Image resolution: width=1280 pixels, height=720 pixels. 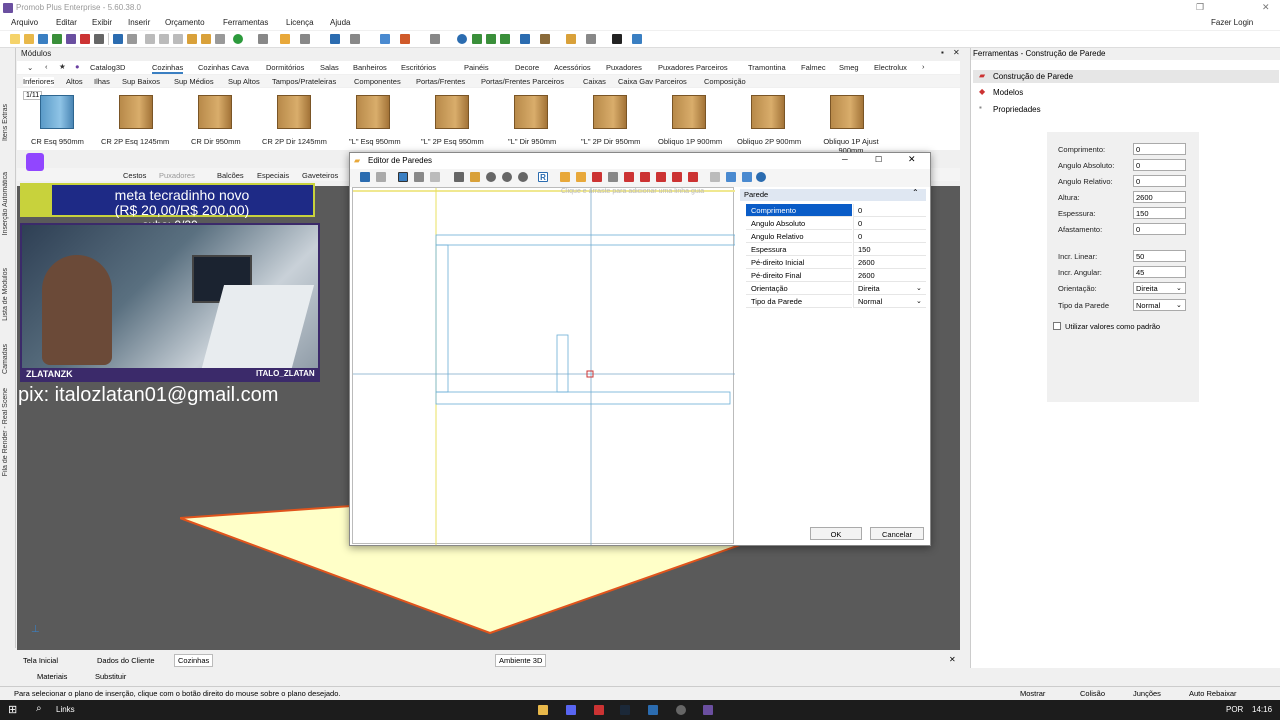 I want to click on explorer-icon, so click(x=543, y=710).